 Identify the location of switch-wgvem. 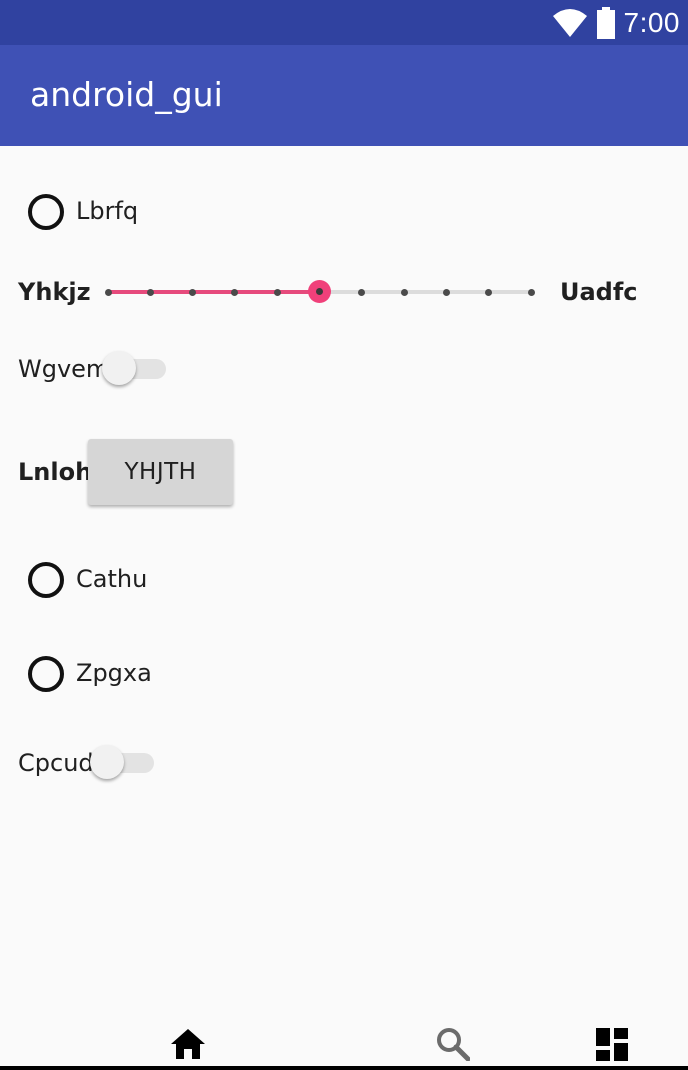
(135, 369).